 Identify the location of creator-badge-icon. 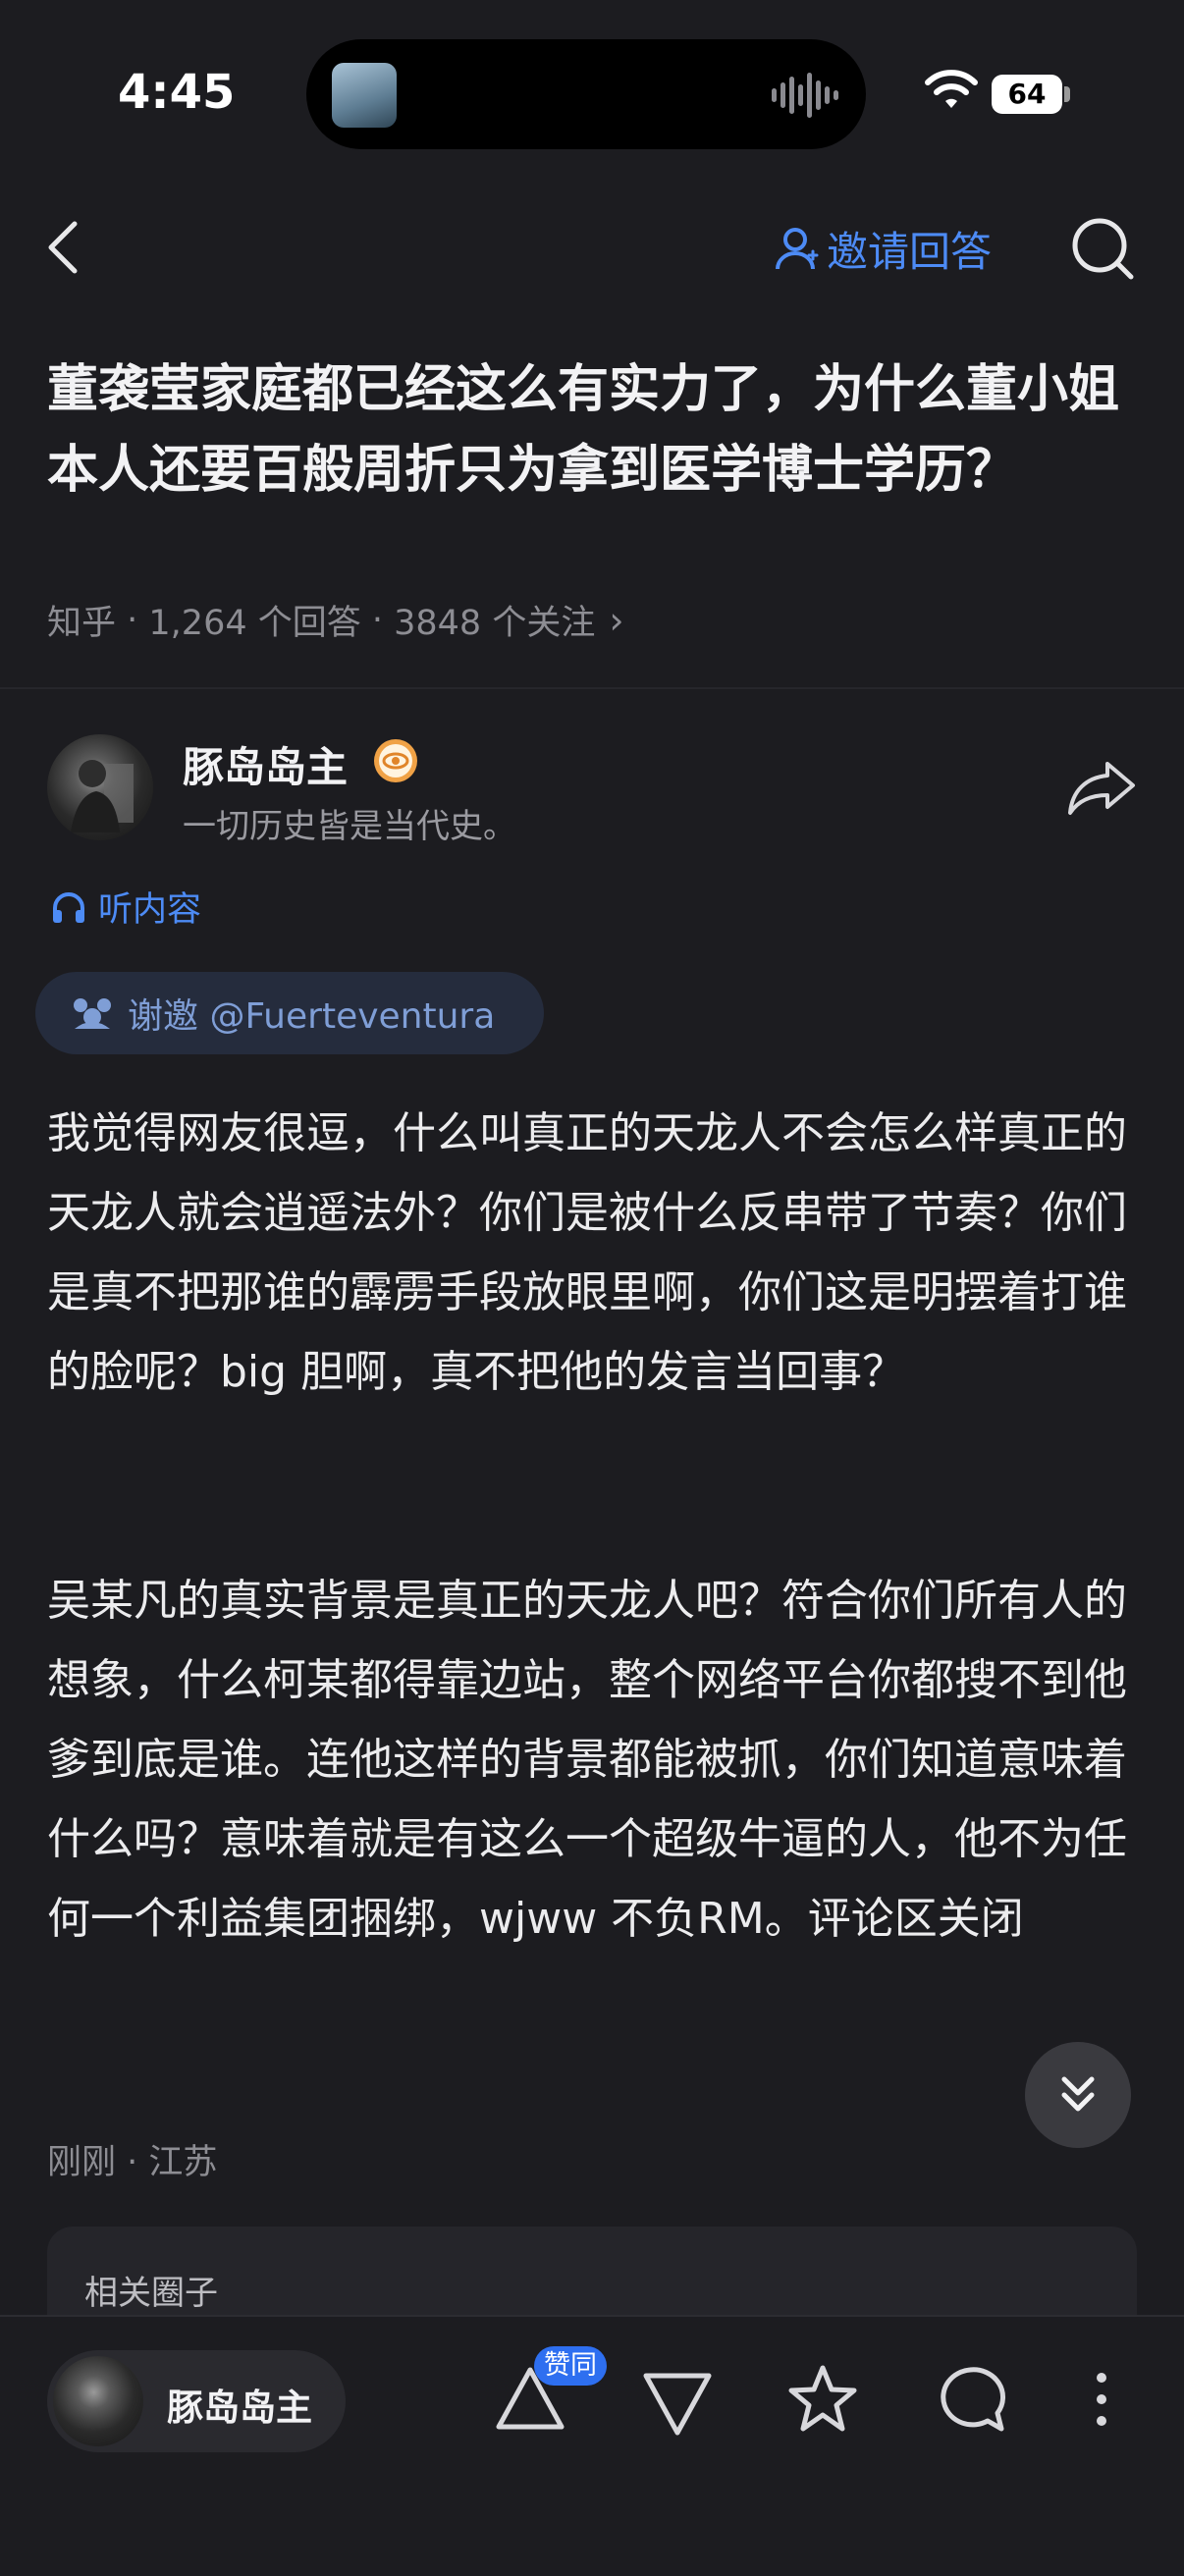
(395, 760).